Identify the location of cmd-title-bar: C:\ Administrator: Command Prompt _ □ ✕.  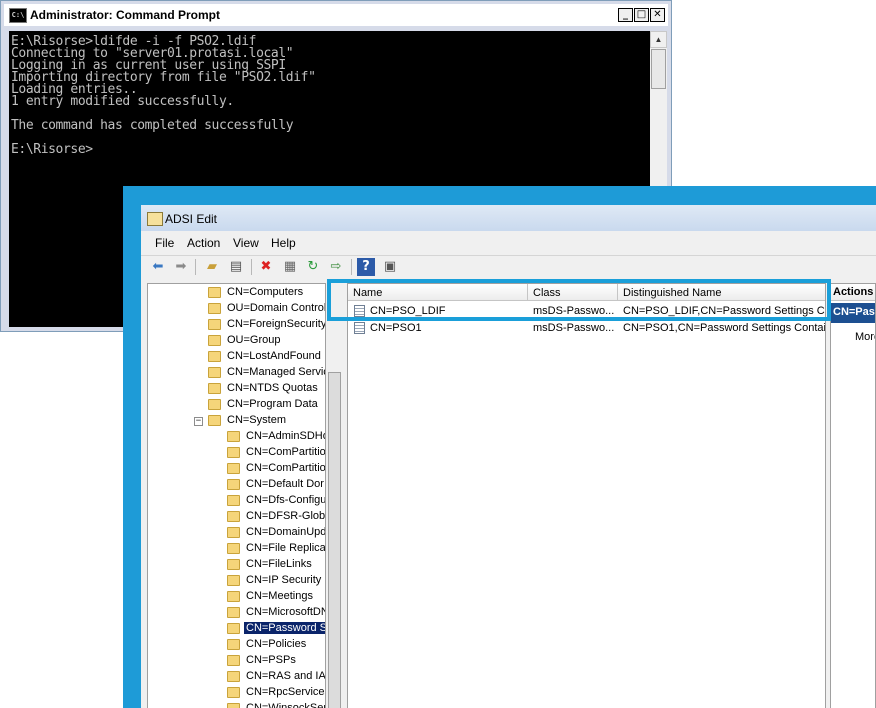
(336, 15).